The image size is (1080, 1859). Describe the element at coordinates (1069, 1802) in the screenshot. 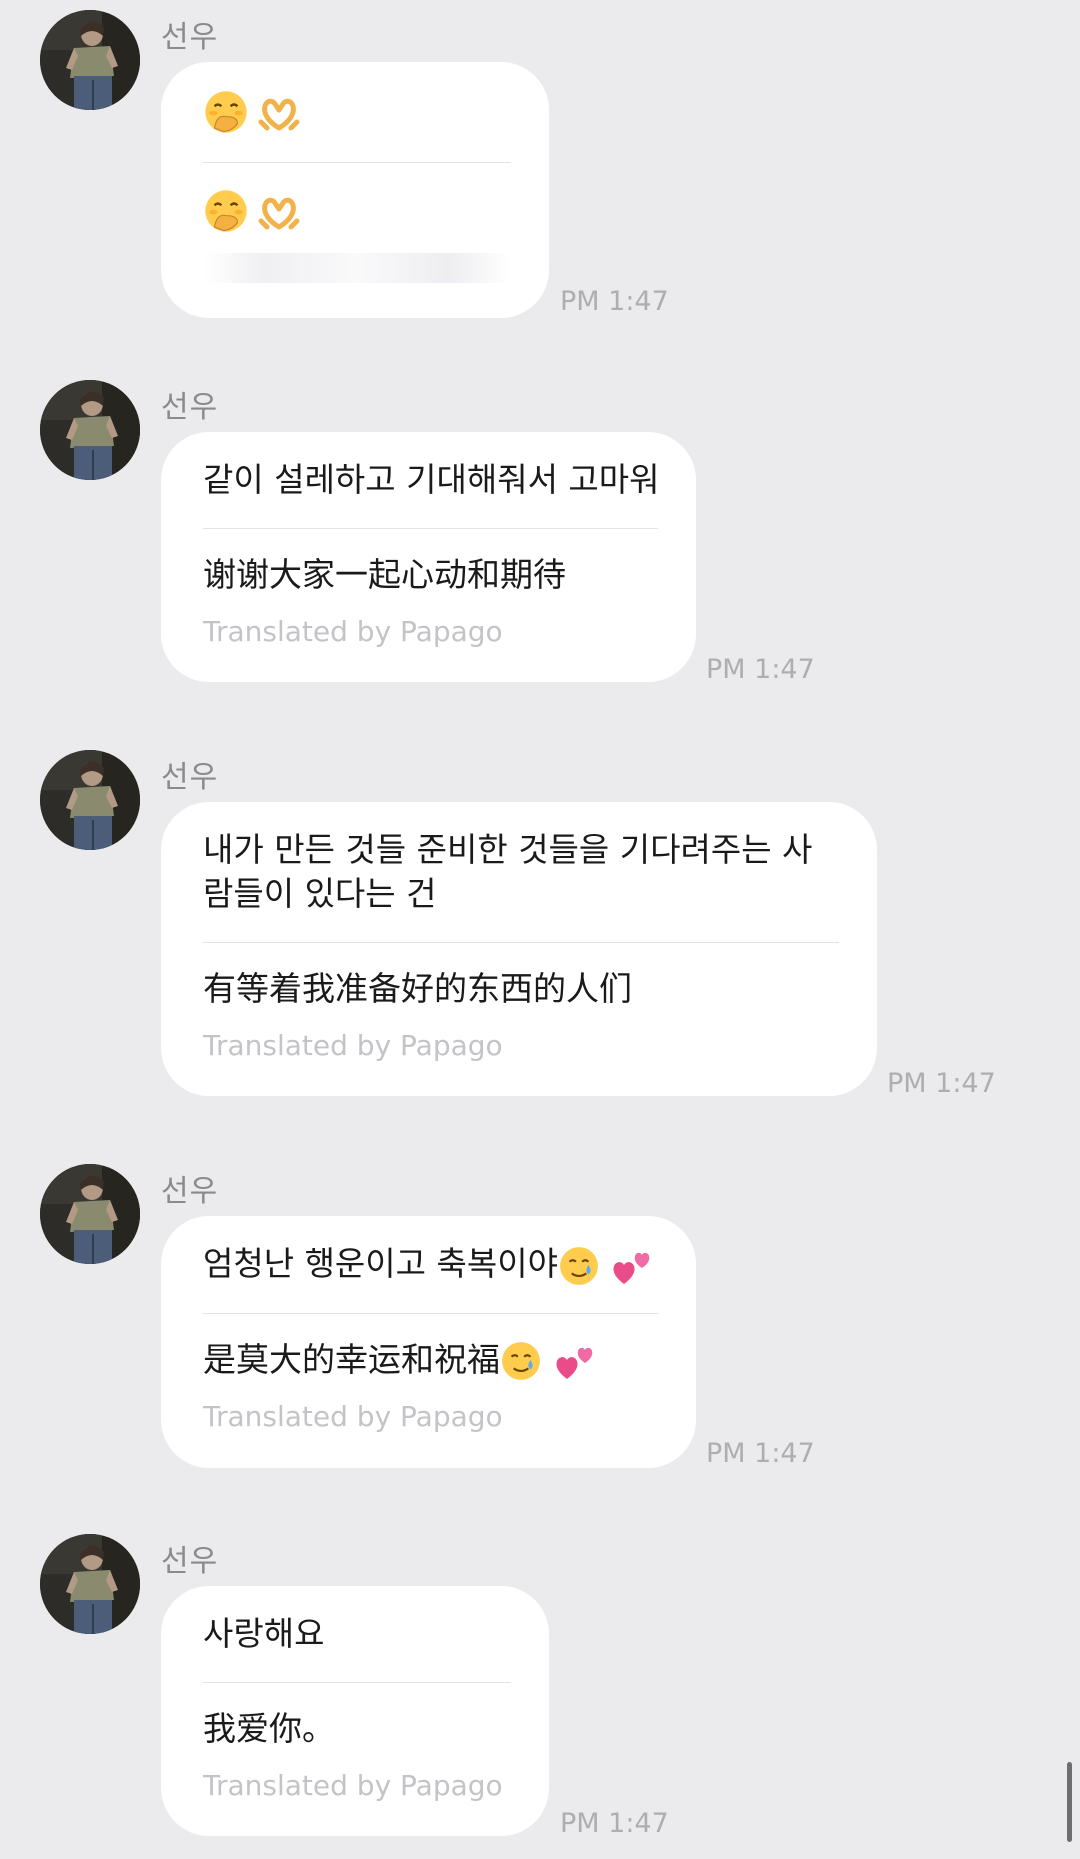

I see `scrollbar` at that location.